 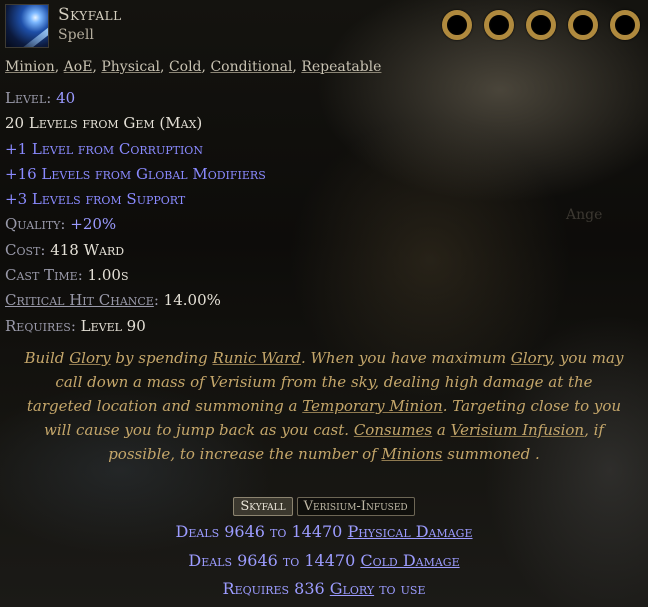 I want to click on description-text: summoned ., so click(x=491, y=454).